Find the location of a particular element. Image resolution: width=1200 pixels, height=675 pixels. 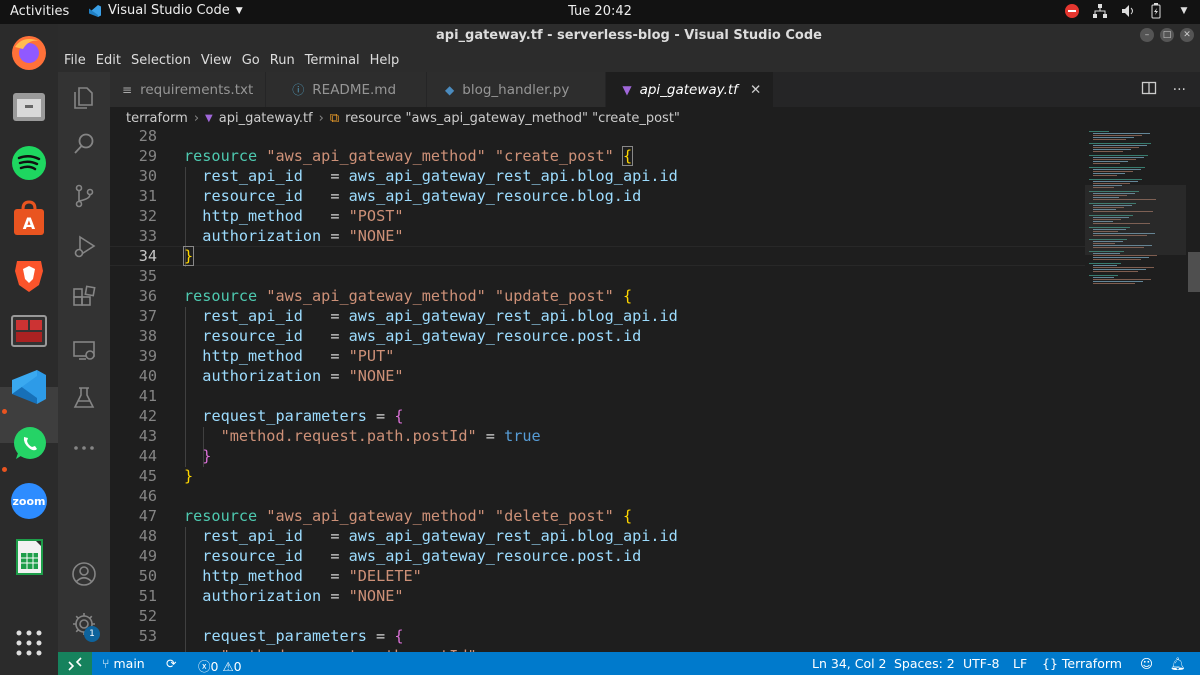

software-center-icon: A is located at coordinates (29, 219).